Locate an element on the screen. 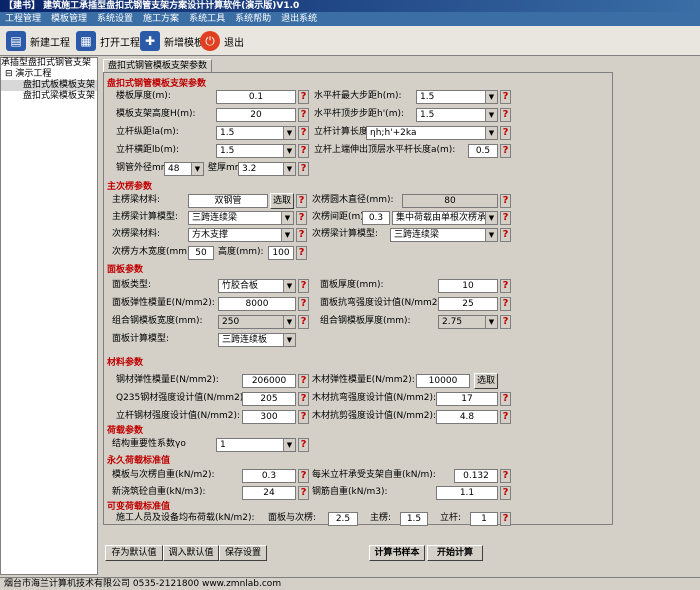 This screenshot has height=590, width=700. main-mat-input: 双钢管 is located at coordinates (228, 201).